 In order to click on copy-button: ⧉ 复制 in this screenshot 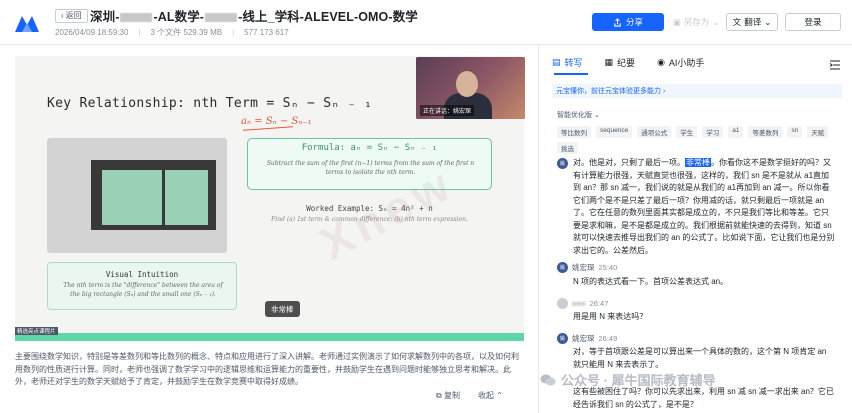, I will do `click(448, 395)`.